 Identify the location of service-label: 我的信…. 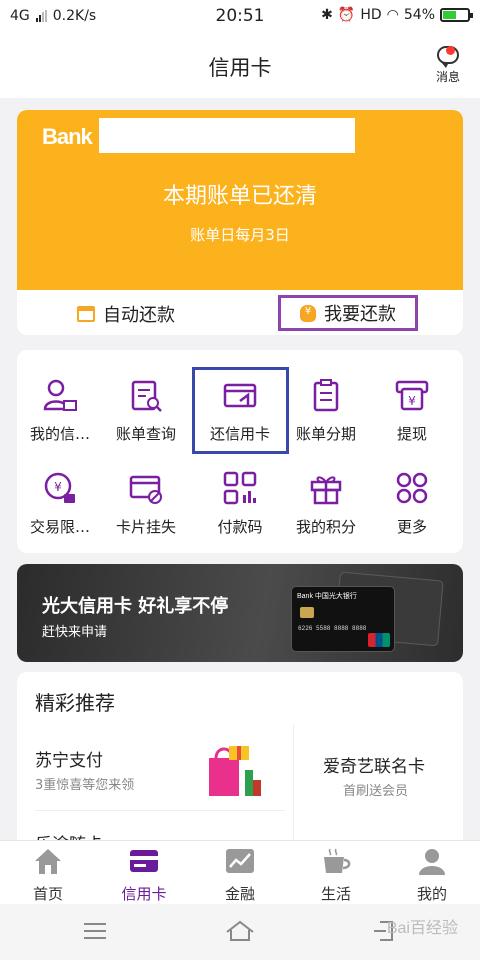
(59, 434).